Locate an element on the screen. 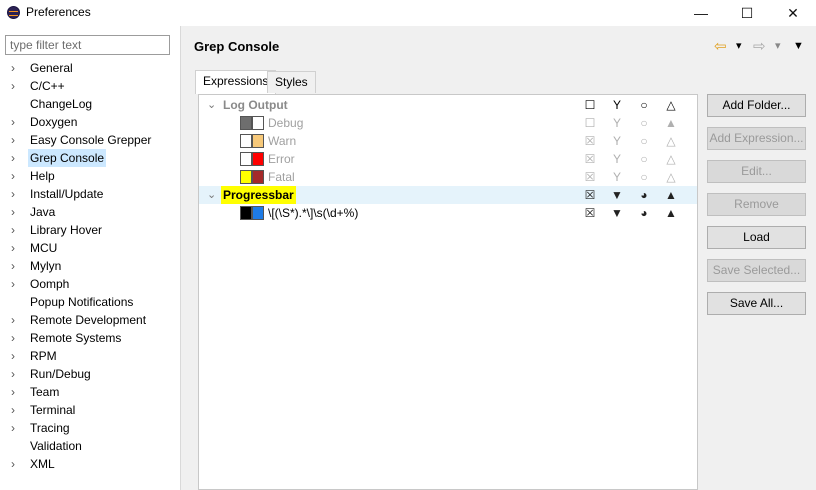 This screenshot has height=490, width=816. tree-item: › MCU is located at coordinates (90, 248).